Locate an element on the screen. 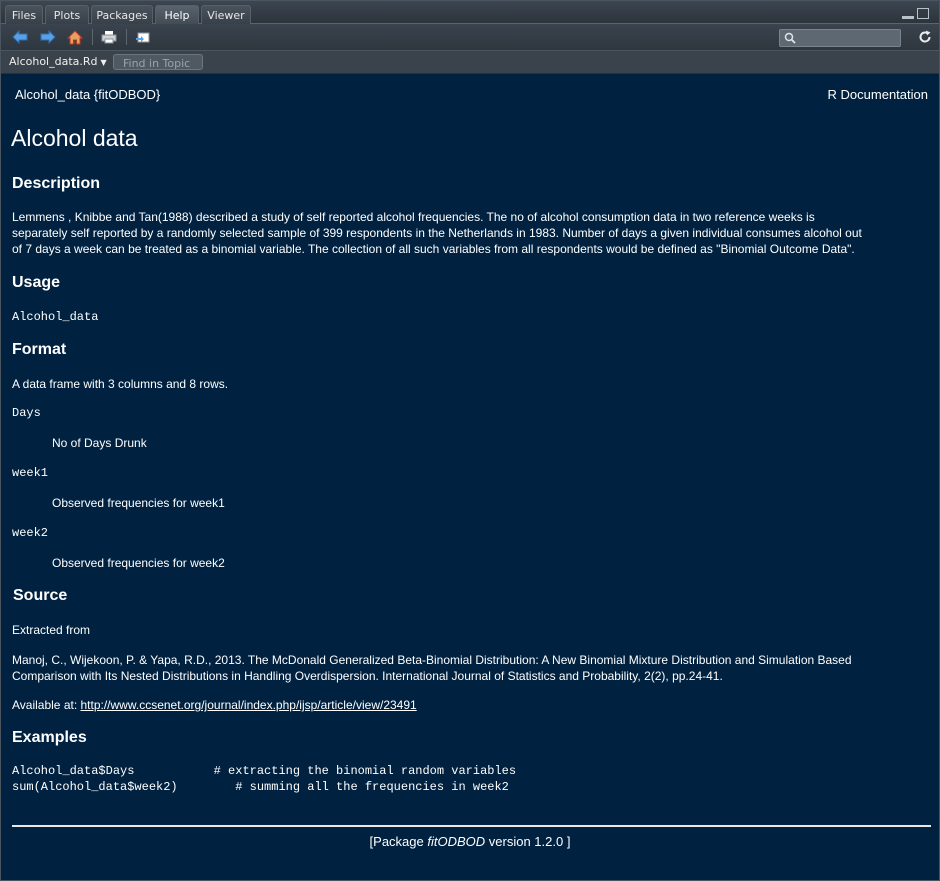 The width and height of the screenshot is (940, 881). doc-header-right: R Documentation is located at coordinates (877, 94).